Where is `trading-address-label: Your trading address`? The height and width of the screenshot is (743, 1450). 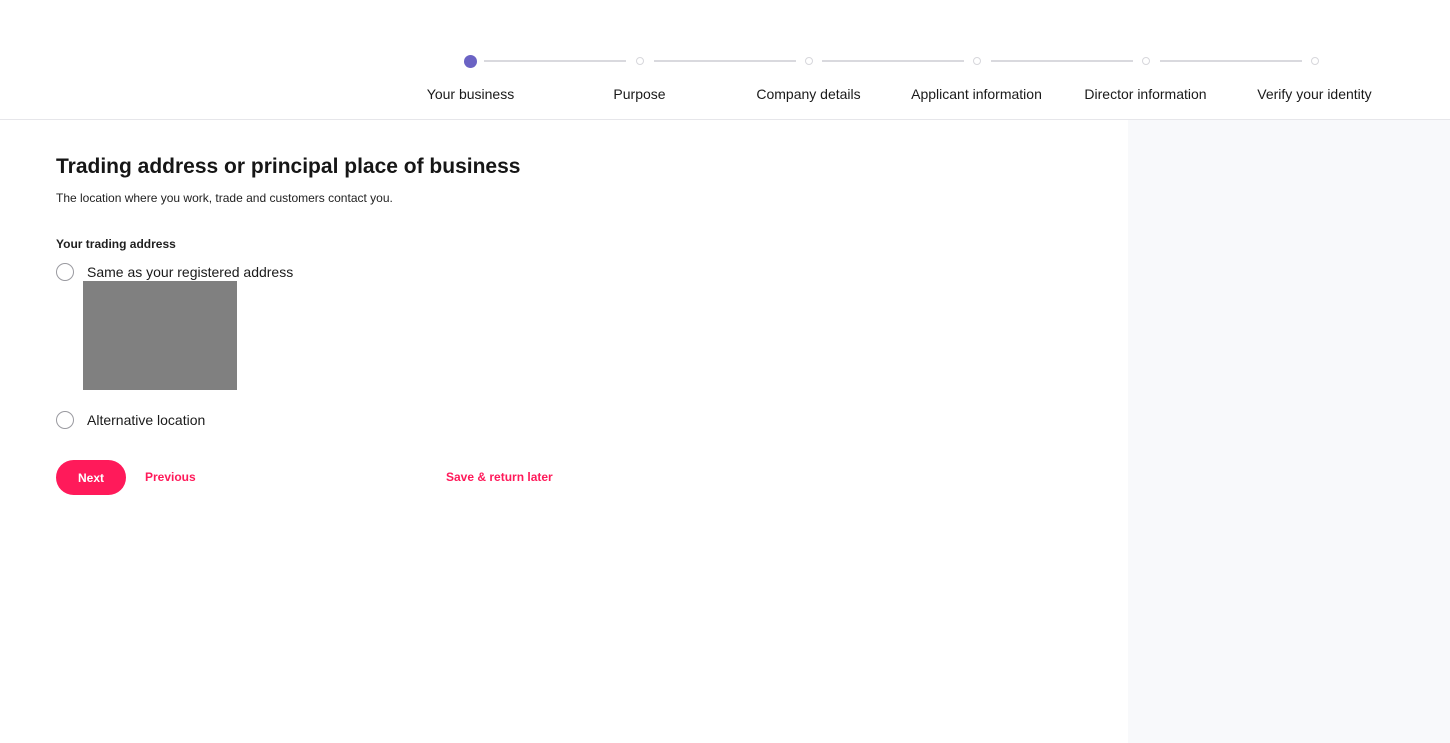 trading-address-label: Your trading address is located at coordinates (116, 244).